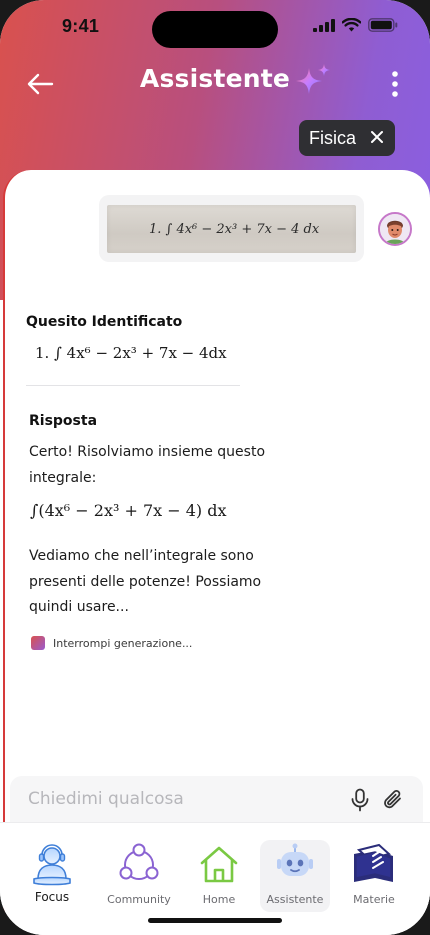 The height and width of the screenshot is (935, 430). What do you see at coordinates (104, 322) in the screenshot?
I see `identified-title: Quesito Identificato` at bounding box center [104, 322].